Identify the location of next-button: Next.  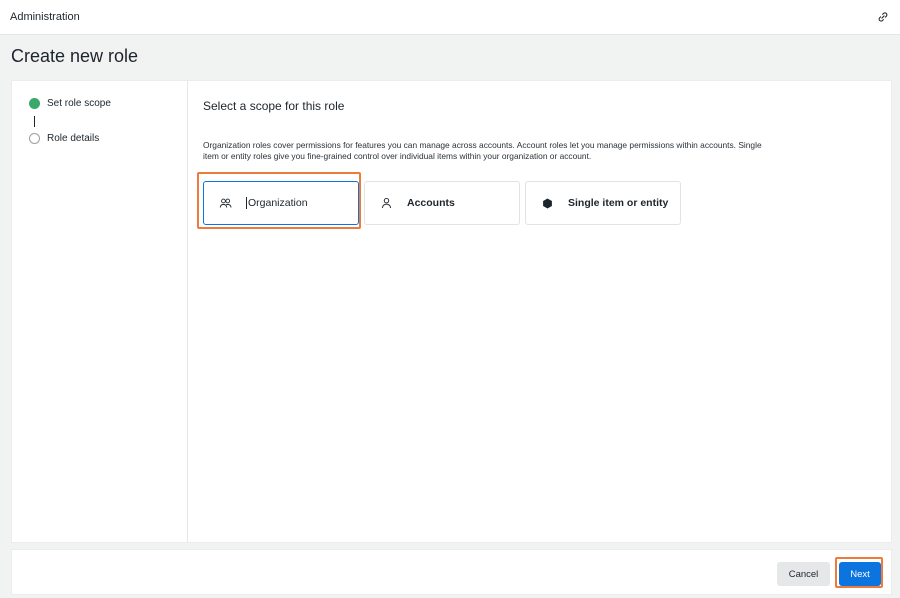
(860, 574).